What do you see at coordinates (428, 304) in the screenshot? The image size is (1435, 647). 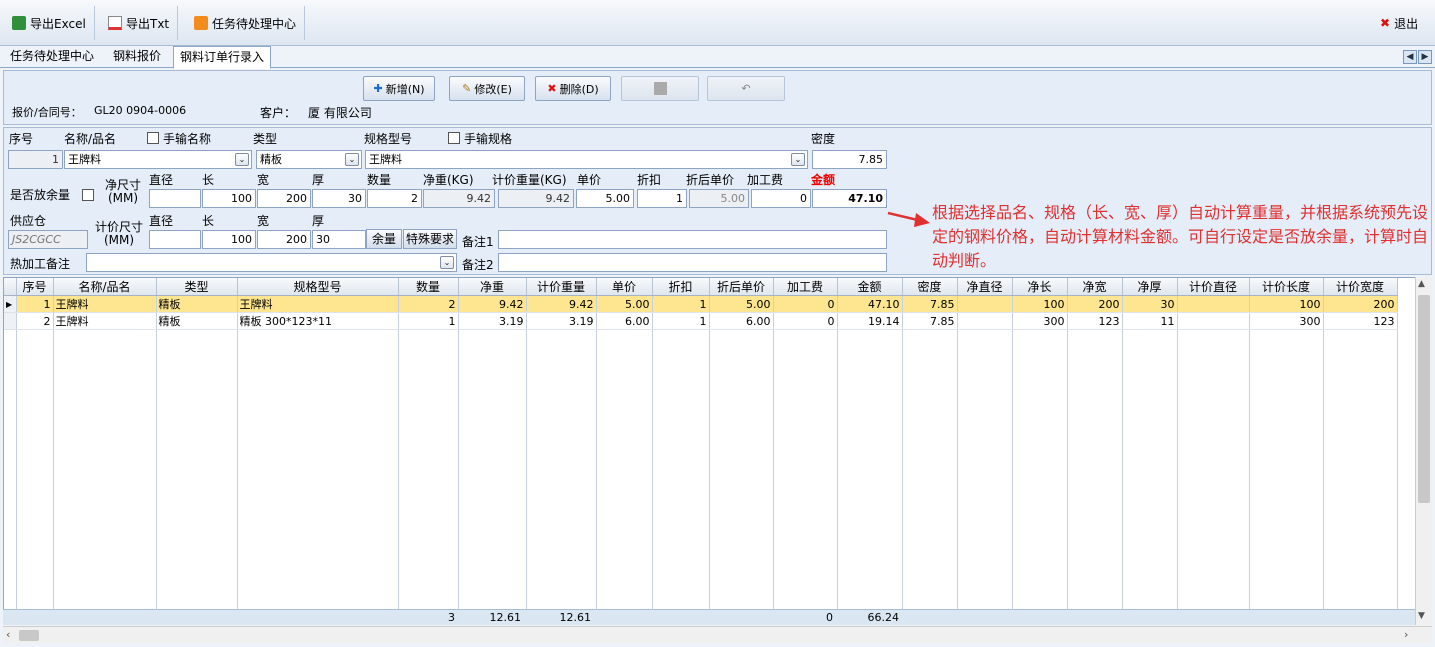 I see `table-cell: 2` at bounding box center [428, 304].